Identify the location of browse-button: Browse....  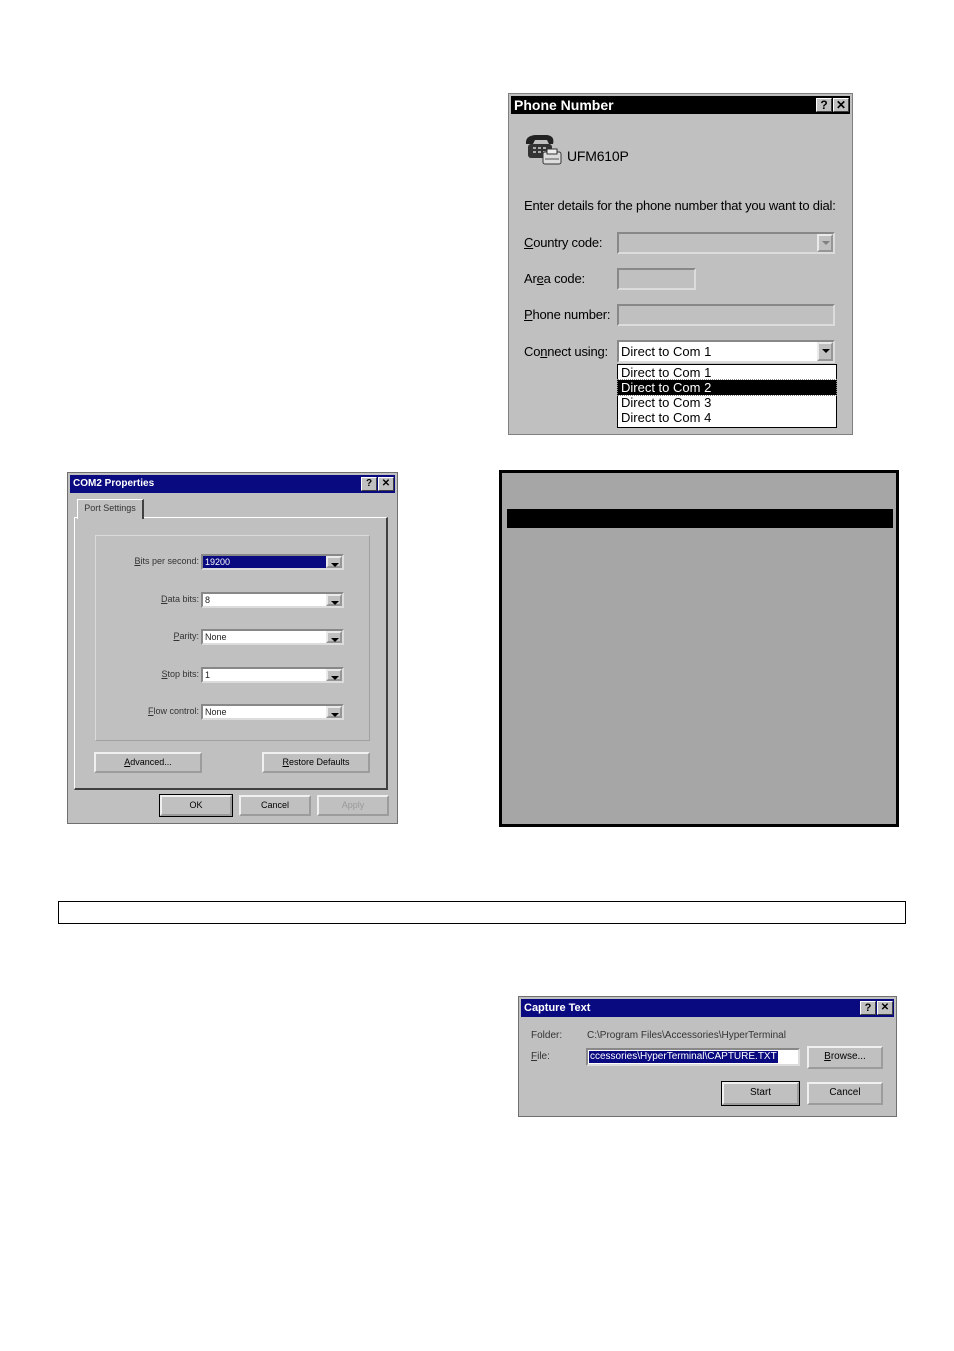
(845, 1057).